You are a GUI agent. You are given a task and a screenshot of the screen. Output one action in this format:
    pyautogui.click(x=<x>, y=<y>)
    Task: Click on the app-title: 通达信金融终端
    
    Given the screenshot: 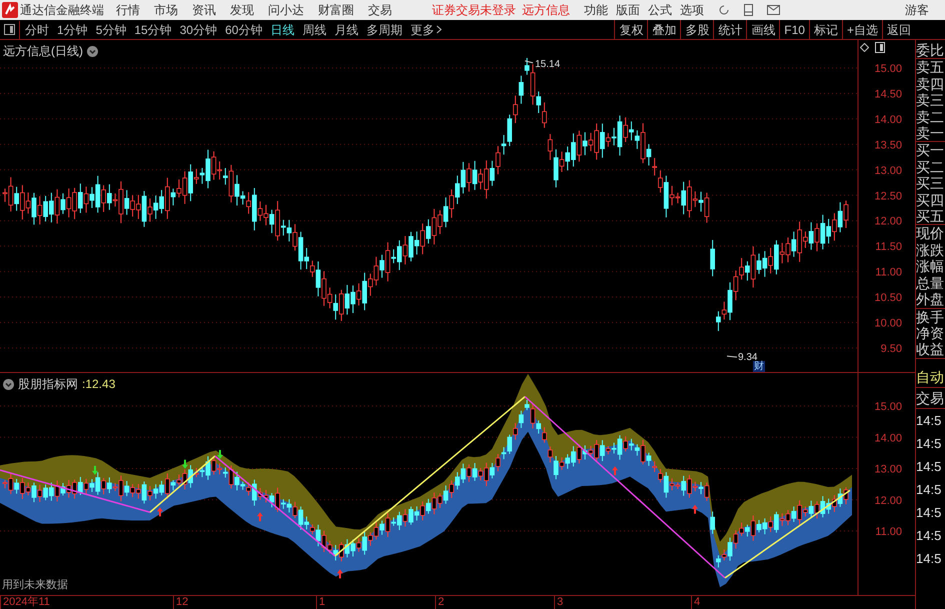 What is the action you would take?
    pyautogui.click(x=62, y=10)
    